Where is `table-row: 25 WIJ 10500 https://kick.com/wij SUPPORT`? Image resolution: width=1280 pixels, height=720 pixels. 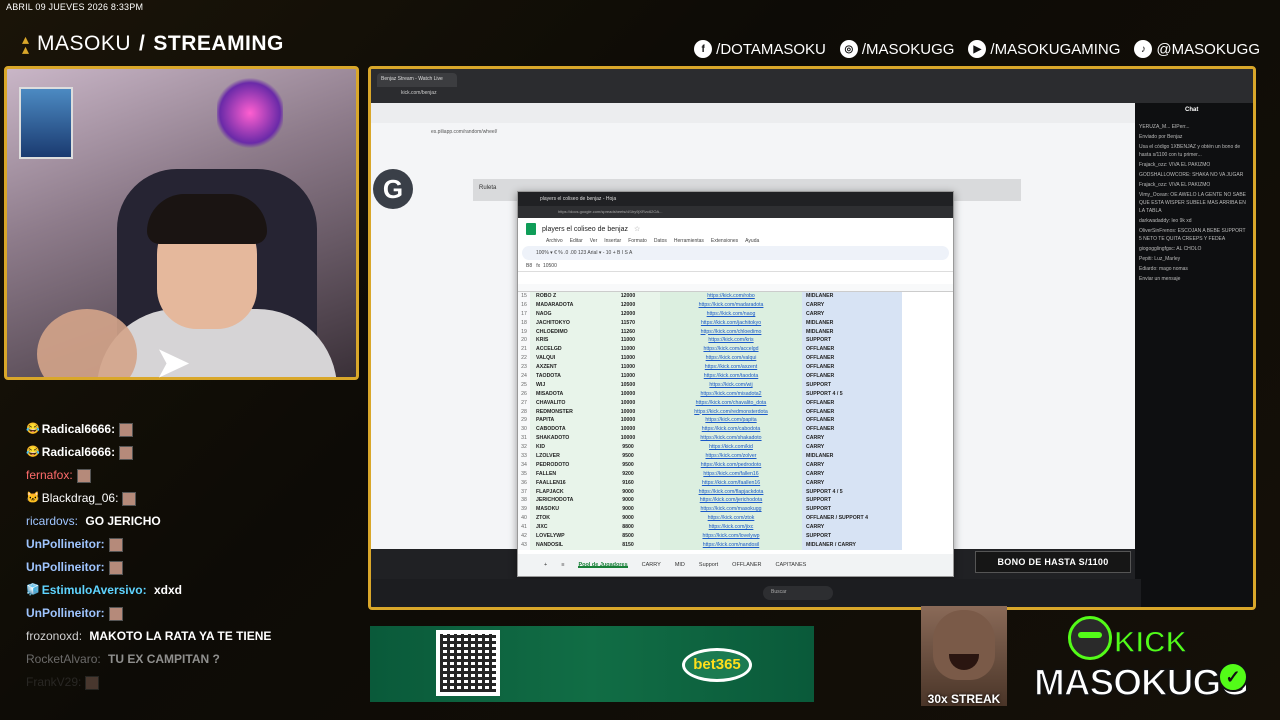
table-row: 25 WIJ 10500 https://kick.com/wij SUPPORT is located at coordinates (735, 385).